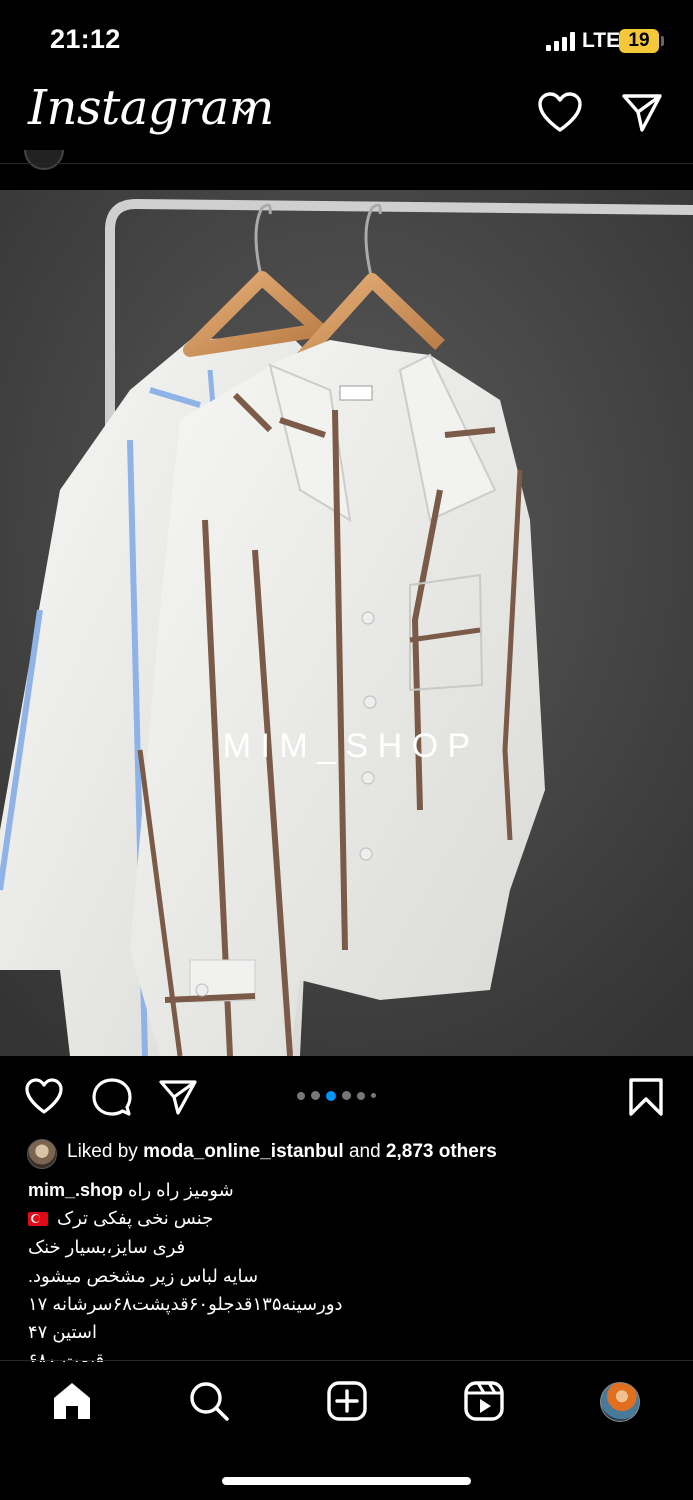  What do you see at coordinates (331, 1095) in the screenshot?
I see `carousel-dot-active` at bounding box center [331, 1095].